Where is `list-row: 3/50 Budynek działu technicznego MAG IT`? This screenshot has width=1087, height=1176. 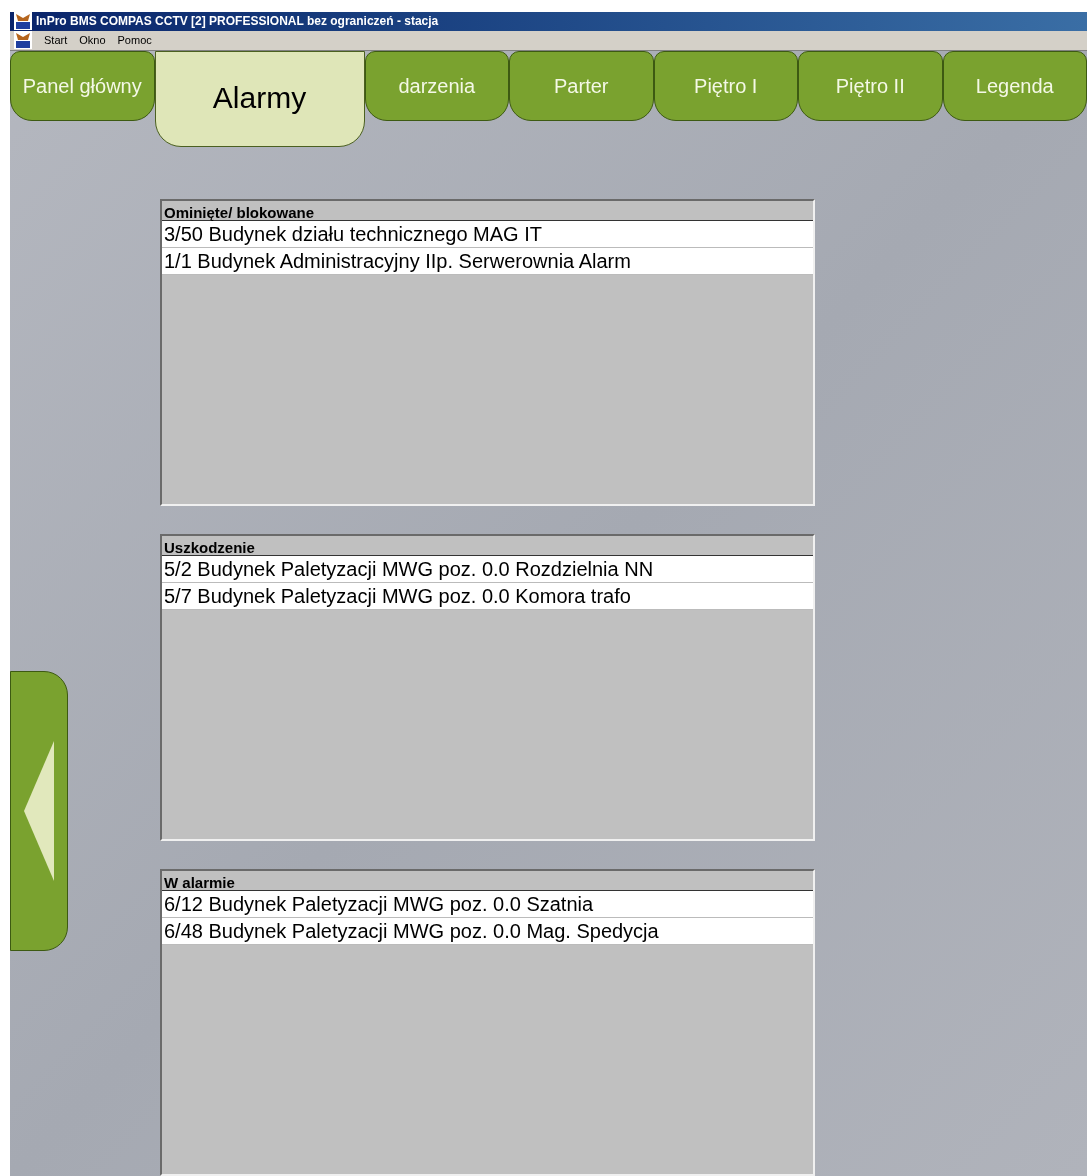
list-row: 3/50 Budynek działu technicznego MAG IT is located at coordinates (487, 234).